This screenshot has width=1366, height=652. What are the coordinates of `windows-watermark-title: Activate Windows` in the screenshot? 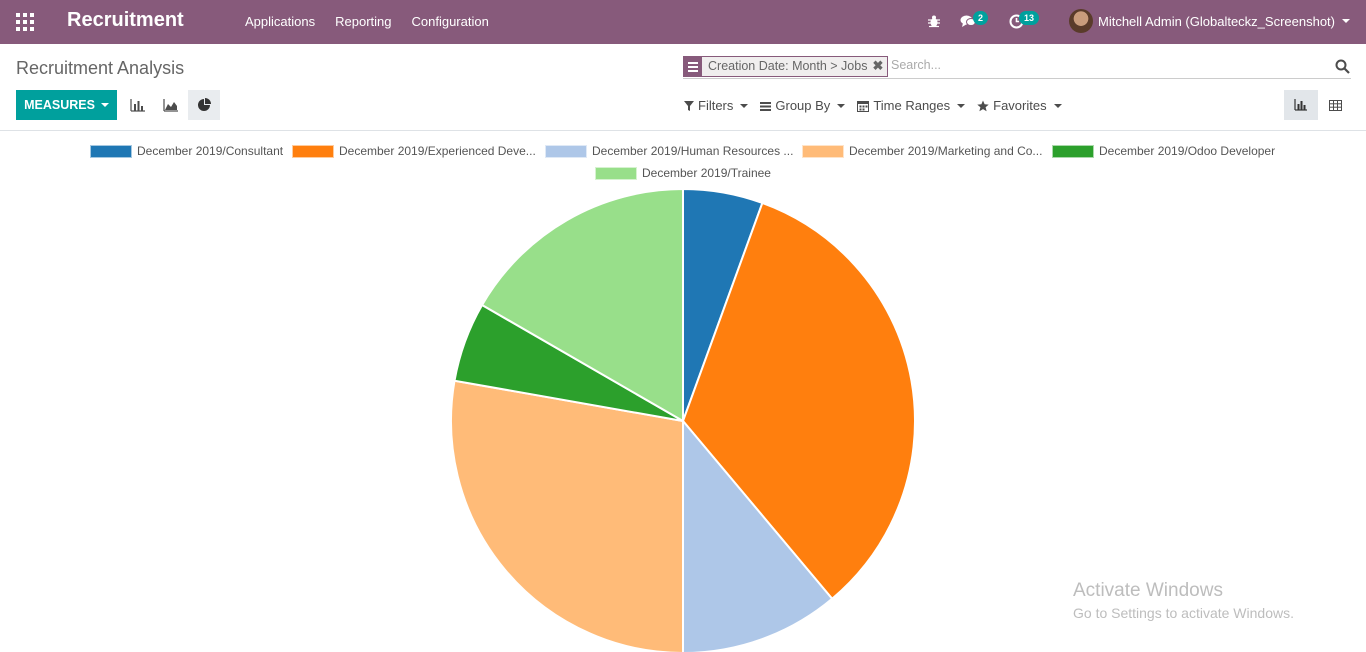 It's located at (1148, 590).